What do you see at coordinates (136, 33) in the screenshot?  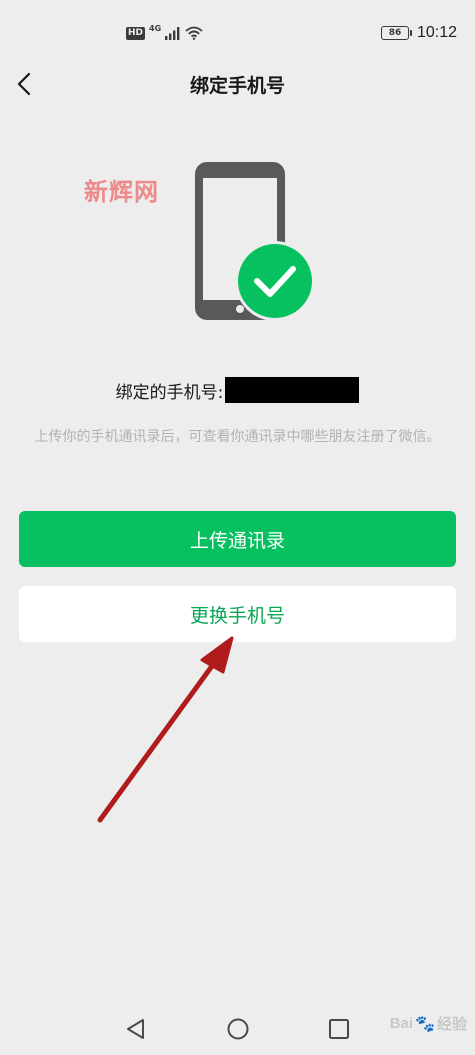 I see `hd-badge: HD` at bounding box center [136, 33].